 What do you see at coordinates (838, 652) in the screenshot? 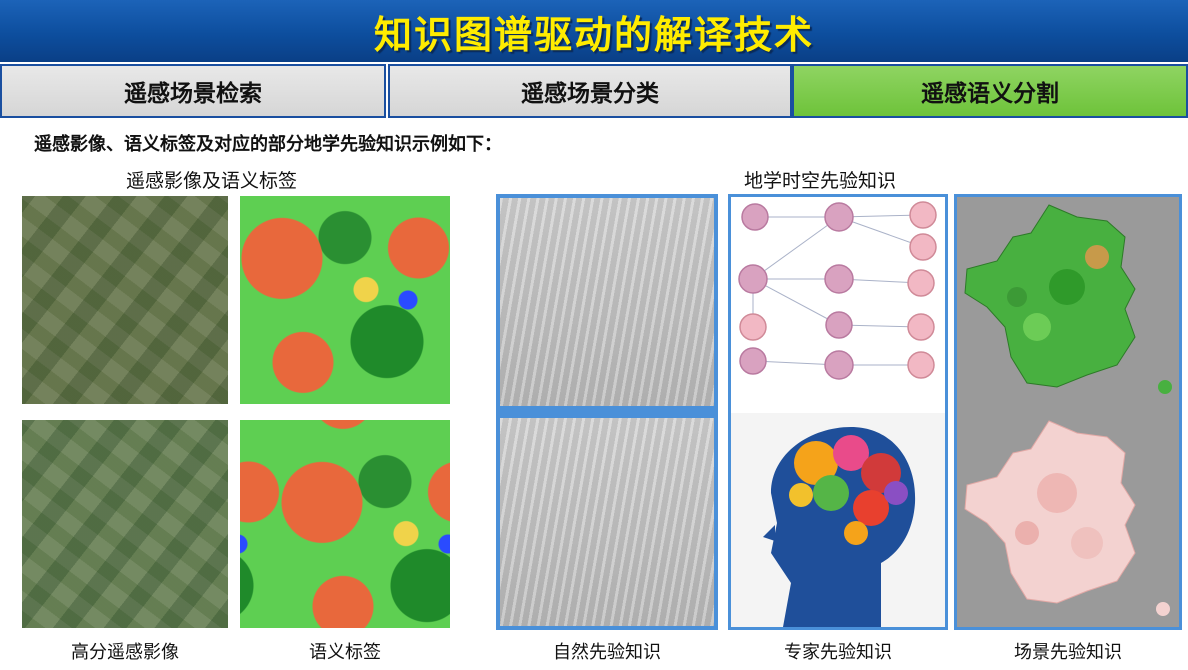
I see `caption-expert-knowledge: 专家先验知识` at bounding box center [838, 652].